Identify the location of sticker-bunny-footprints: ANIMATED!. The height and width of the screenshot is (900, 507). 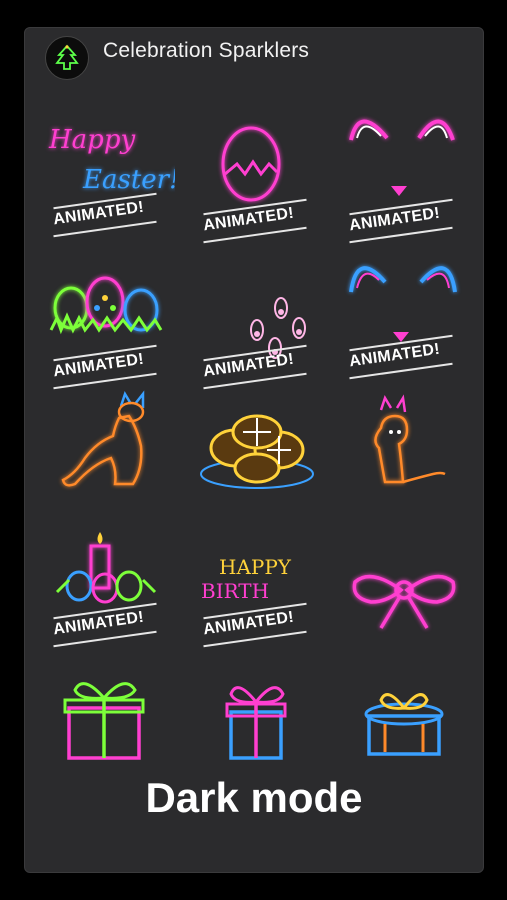
(260, 329).